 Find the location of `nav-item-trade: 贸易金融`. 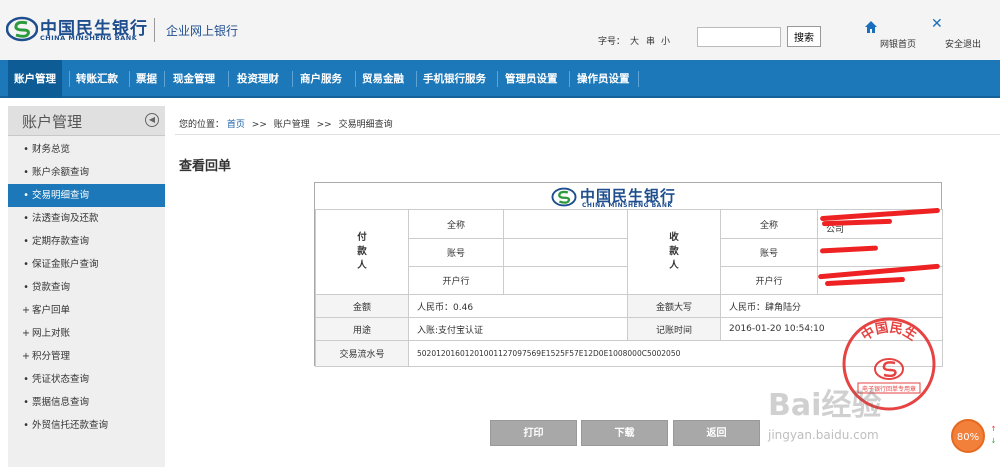

nav-item-trade: 贸易金融 is located at coordinates (383, 79).